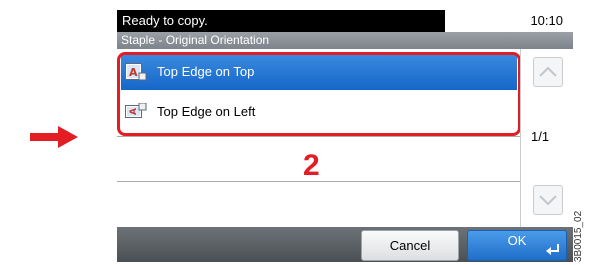 Image resolution: width=596 pixels, height=265 pixels. I want to click on chevron-down-icon, so click(548, 200).